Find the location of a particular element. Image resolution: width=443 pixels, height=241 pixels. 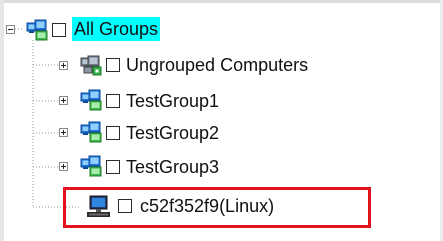

tree-node-testgroup3: TestGroup3 is located at coordinates (221, 168).